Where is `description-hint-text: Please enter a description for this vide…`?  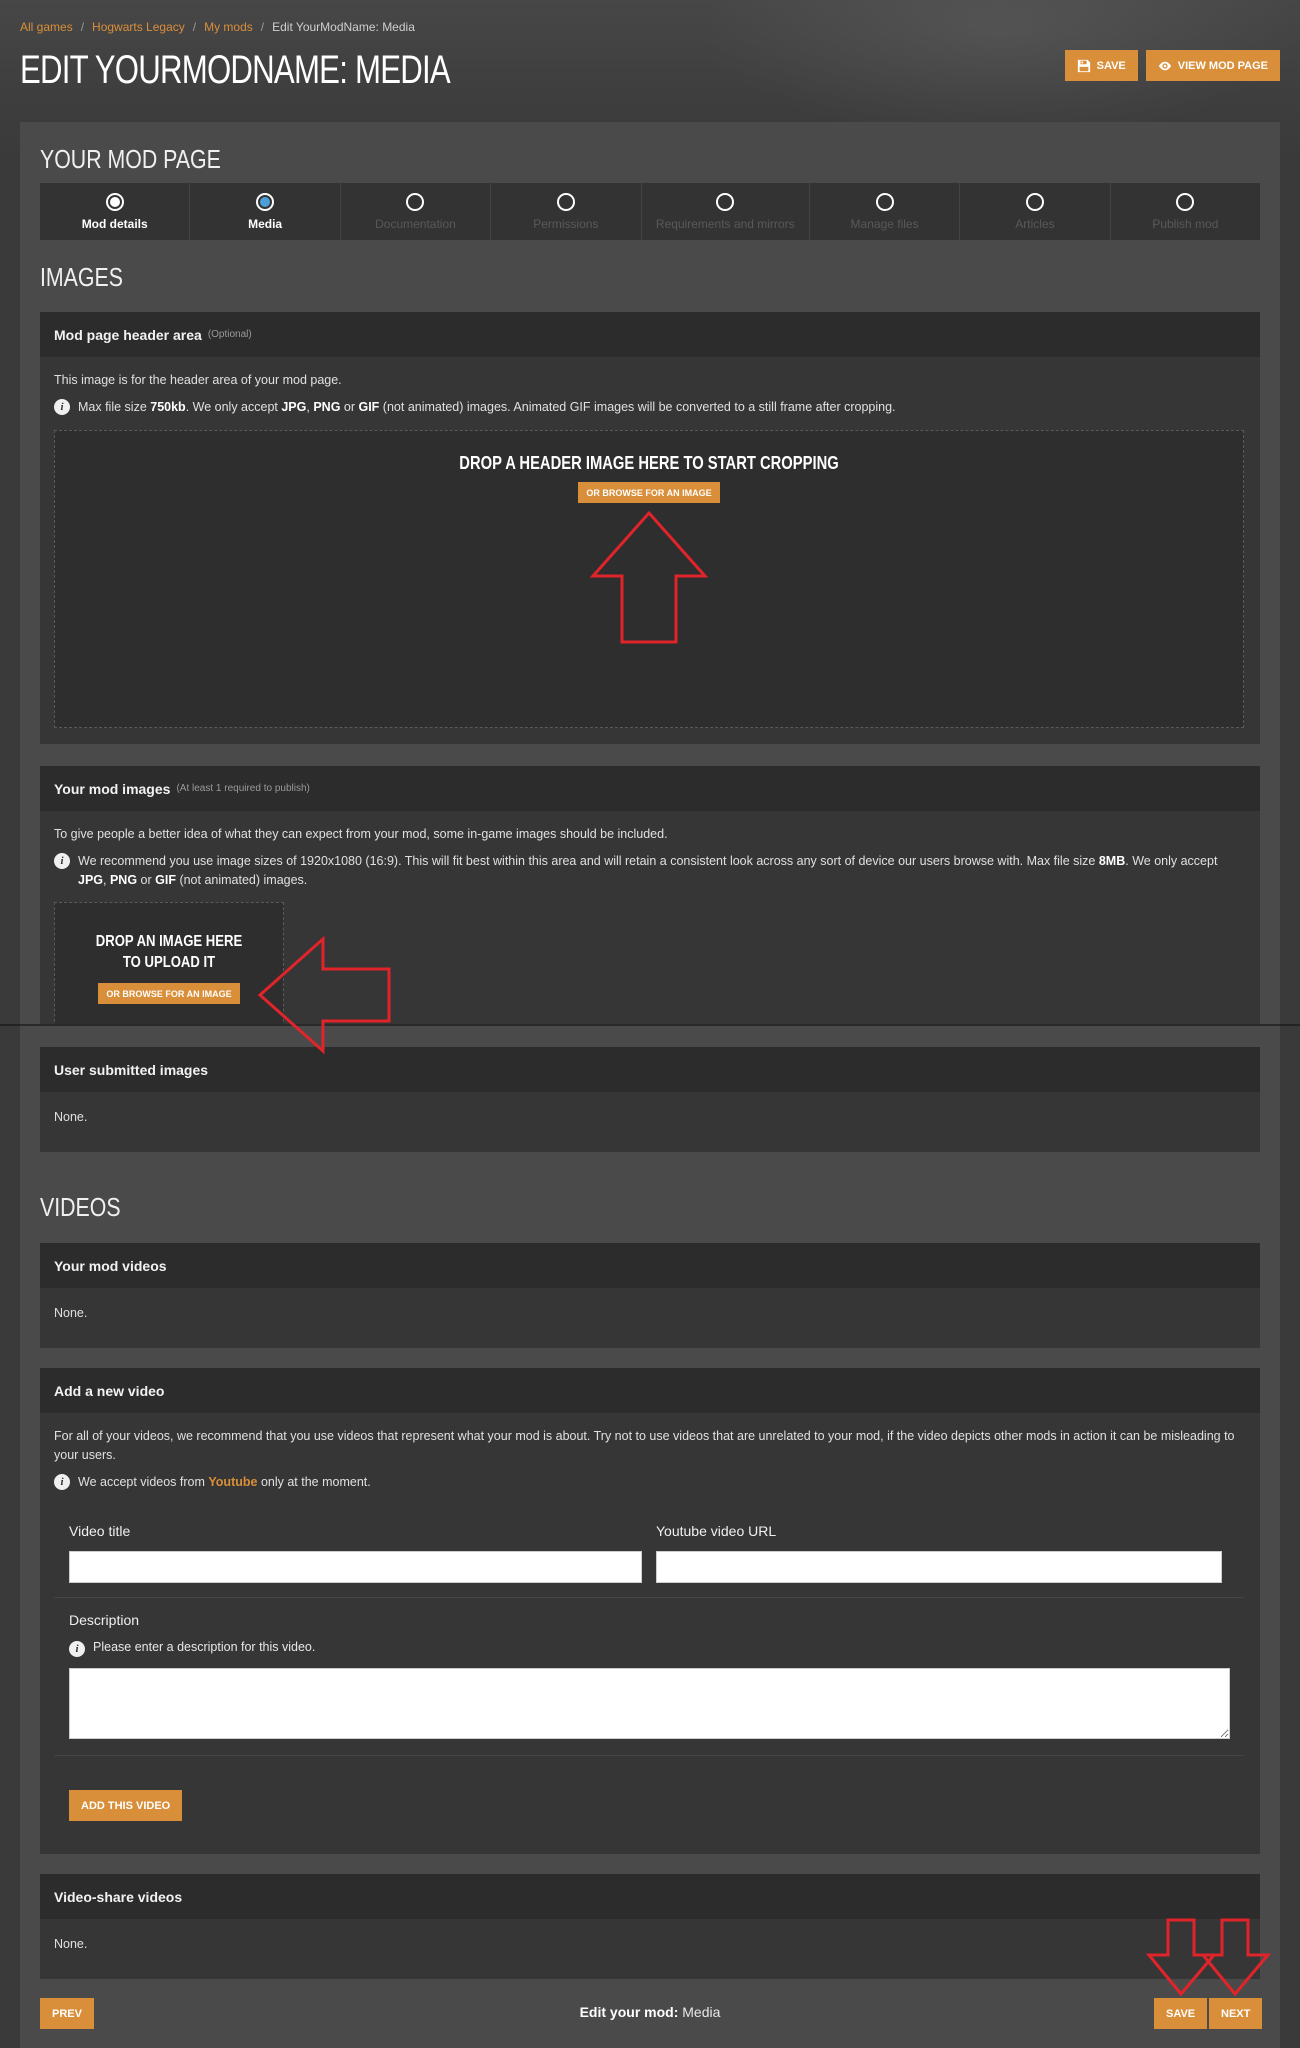 description-hint-text: Please enter a description for this vide… is located at coordinates (204, 1647).